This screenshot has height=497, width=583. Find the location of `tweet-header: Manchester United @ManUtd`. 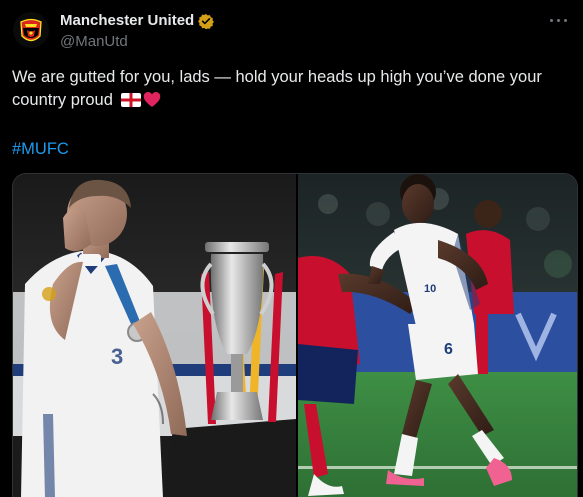

tweet-header: Manchester United @ManUtd is located at coordinates (137, 31).